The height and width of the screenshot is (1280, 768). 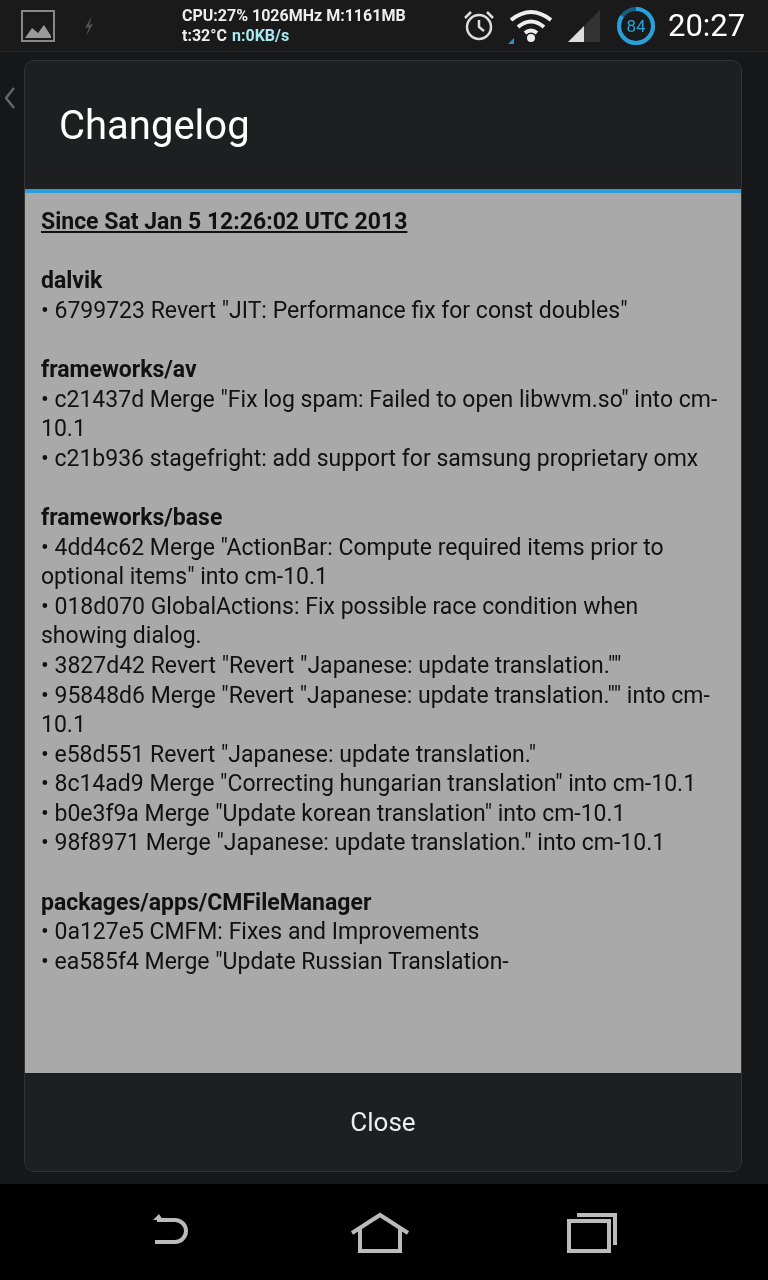 I want to click on cpu-info: CPU:27% 1026MHz M:1161MB, so click(x=294, y=15).